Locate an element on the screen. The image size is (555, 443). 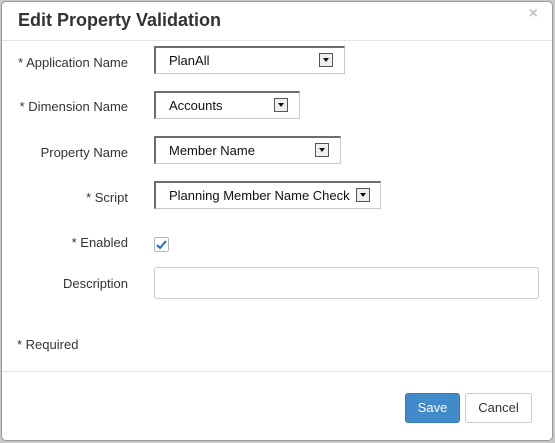
application-name-label: * Application Name is located at coordinates (73, 62).